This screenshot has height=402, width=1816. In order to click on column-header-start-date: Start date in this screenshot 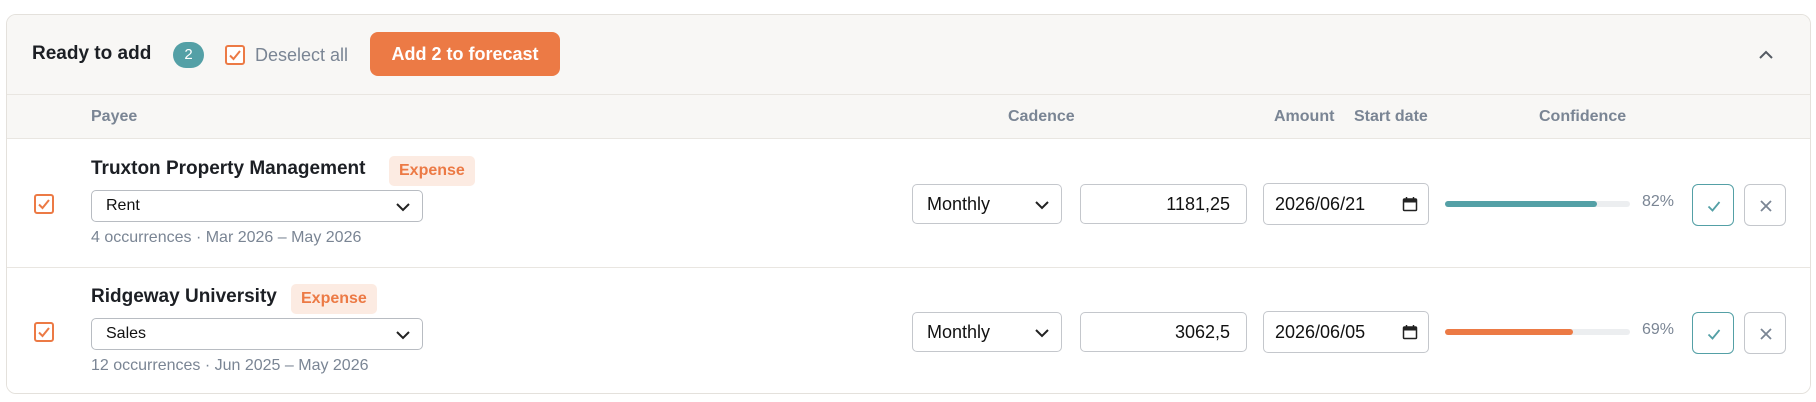, I will do `click(1391, 116)`.